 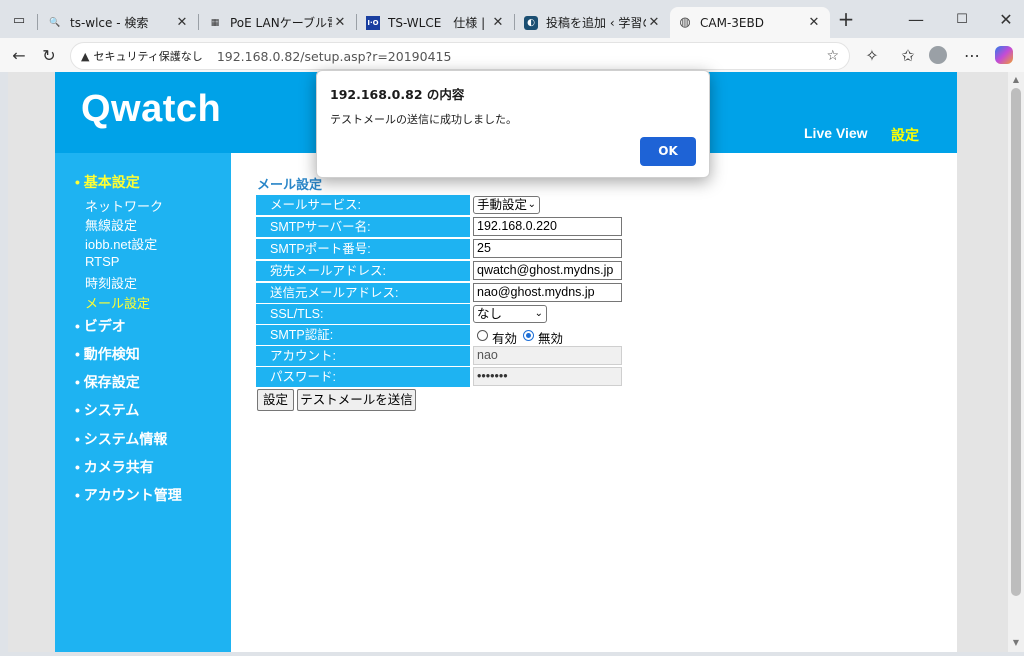 I want to click on favorite-star-icon: ☆, so click(x=832, y=56).